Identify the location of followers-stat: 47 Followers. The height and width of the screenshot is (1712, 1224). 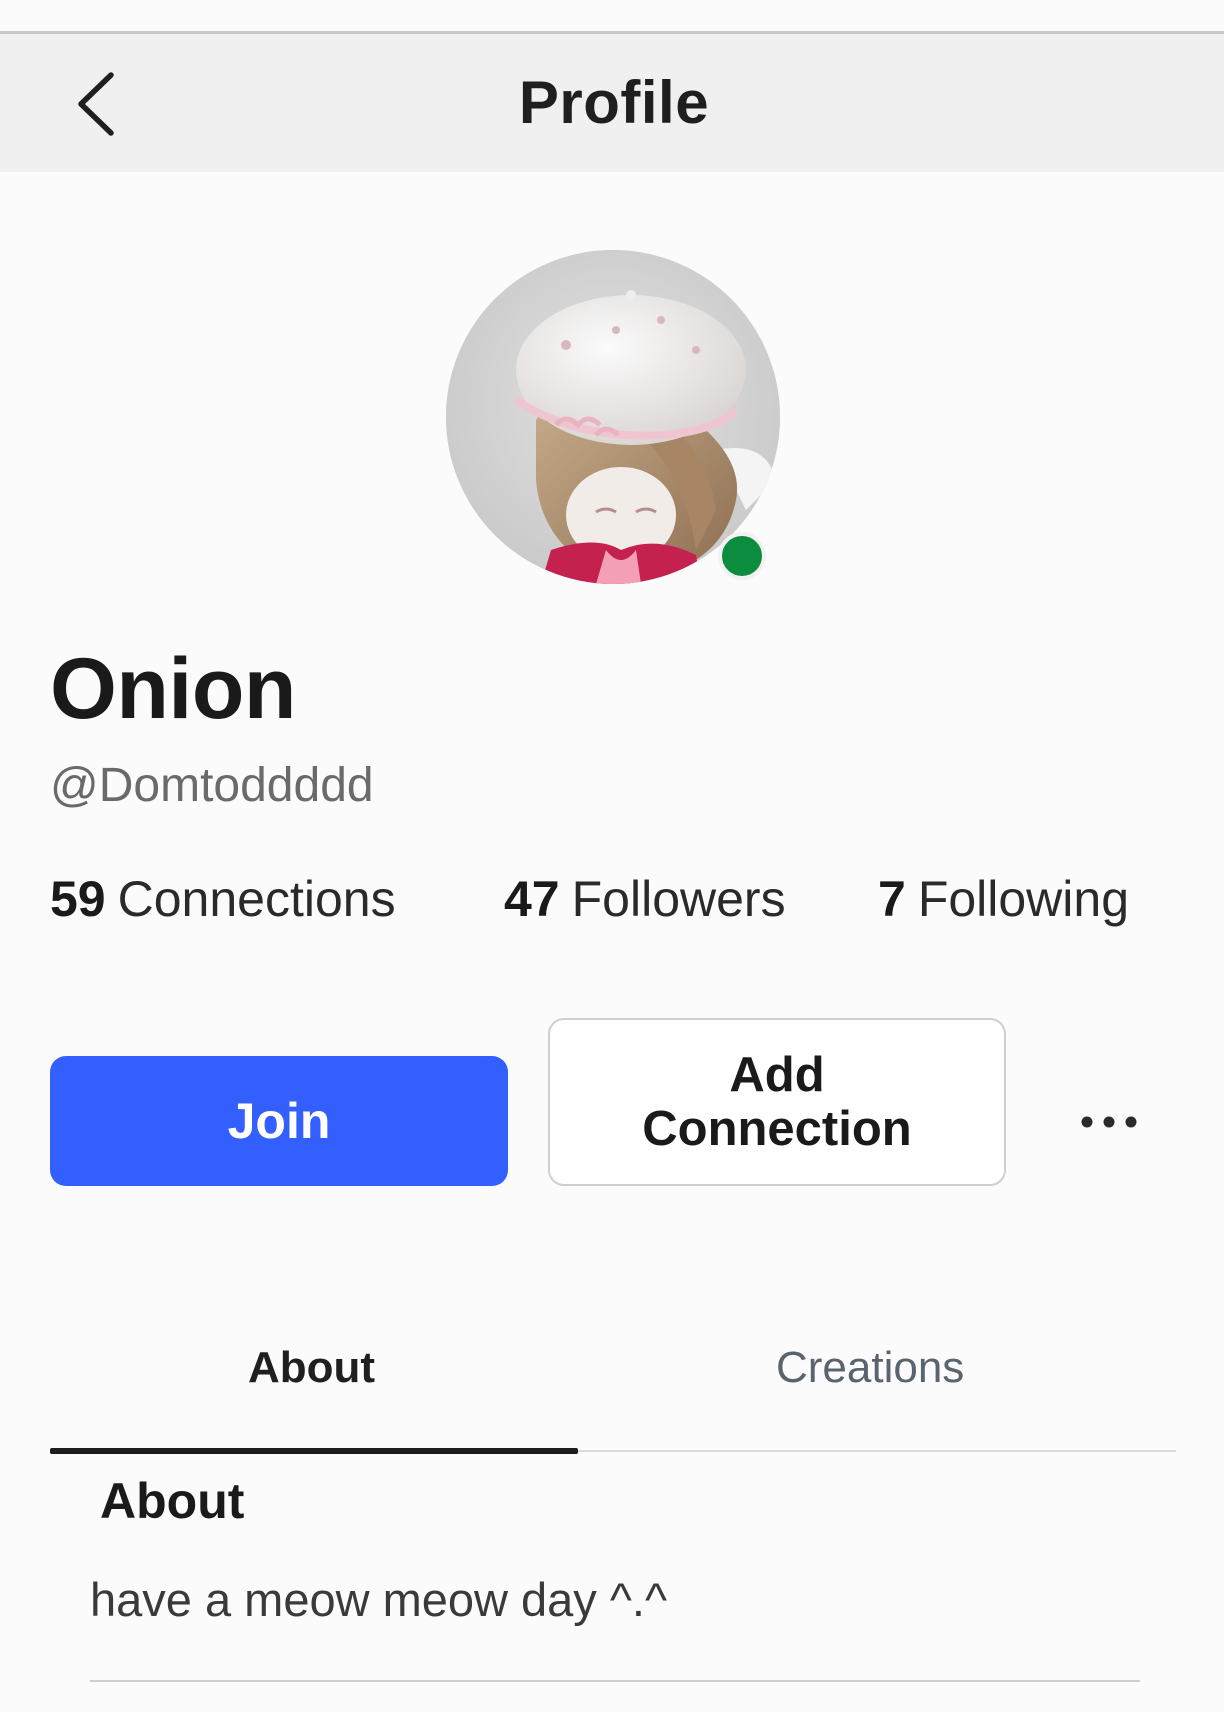
(645, 899).